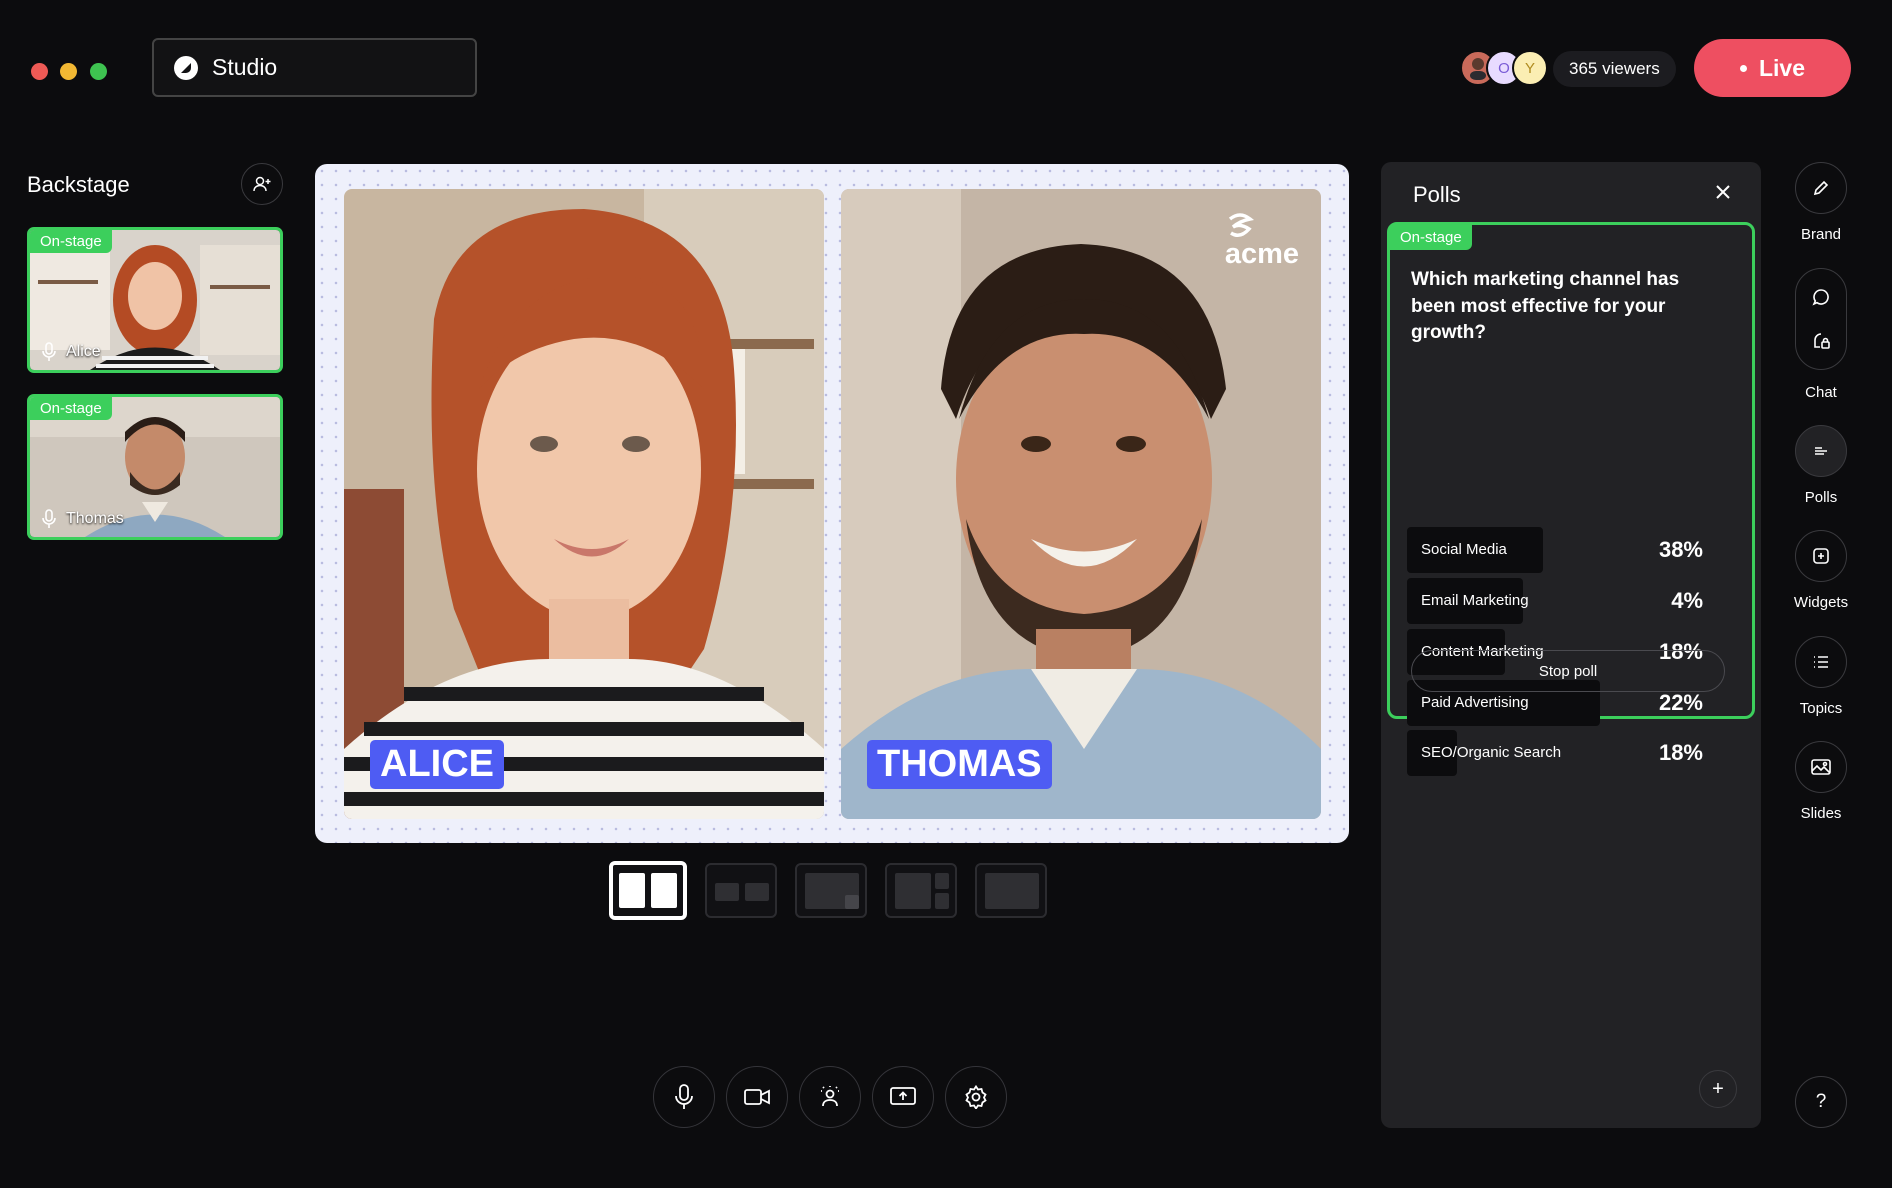  I want to click on brand-button, so click(1821, 188).